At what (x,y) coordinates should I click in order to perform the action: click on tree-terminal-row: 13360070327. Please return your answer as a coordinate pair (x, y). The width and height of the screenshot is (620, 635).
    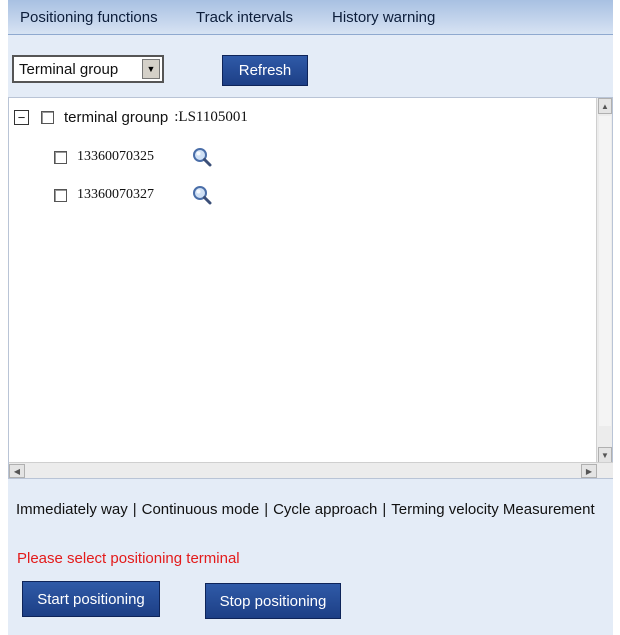
    Looking at the image, I should click on (133, 195).